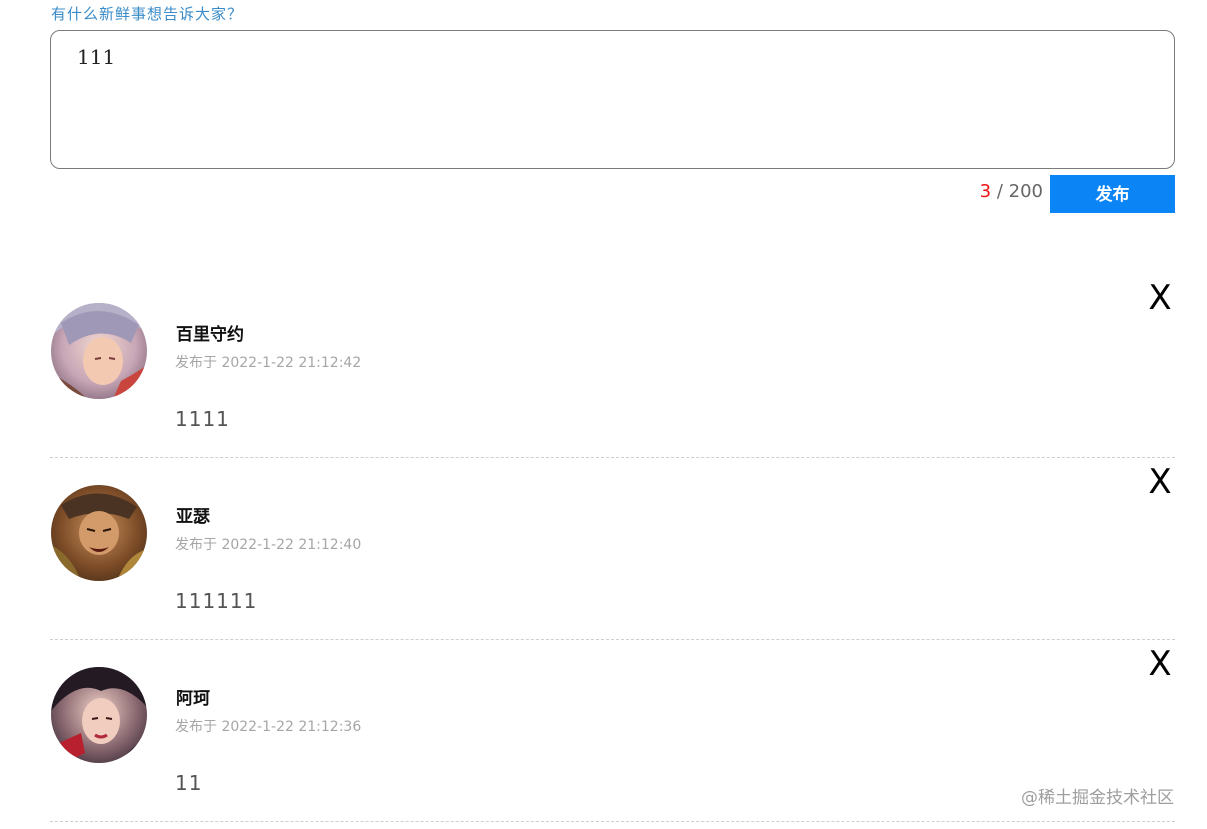 This screenshot has width=1207, height=829. I want to click on character-counter: 3 / 200, so click(1011, 191).